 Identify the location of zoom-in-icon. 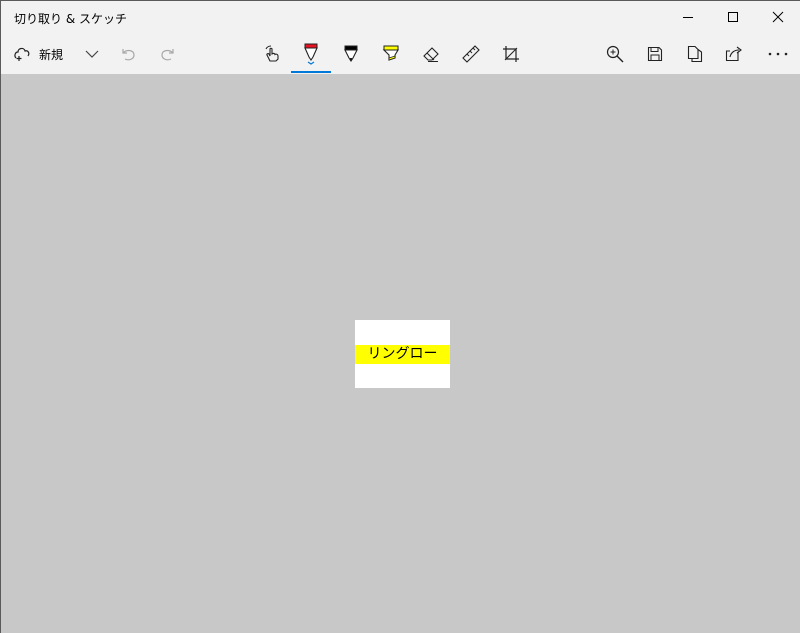
(615, 54).